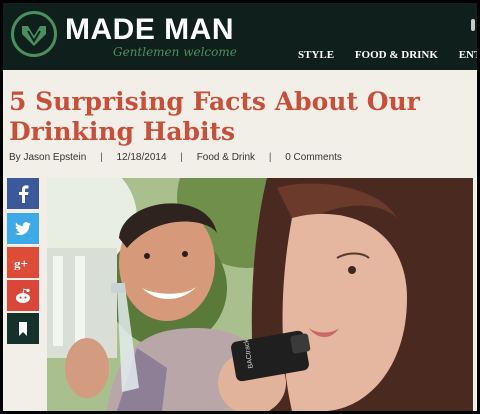  Describe the element at coordinates (34, 34) in the screenshot. I see `logo-icon` at that location.